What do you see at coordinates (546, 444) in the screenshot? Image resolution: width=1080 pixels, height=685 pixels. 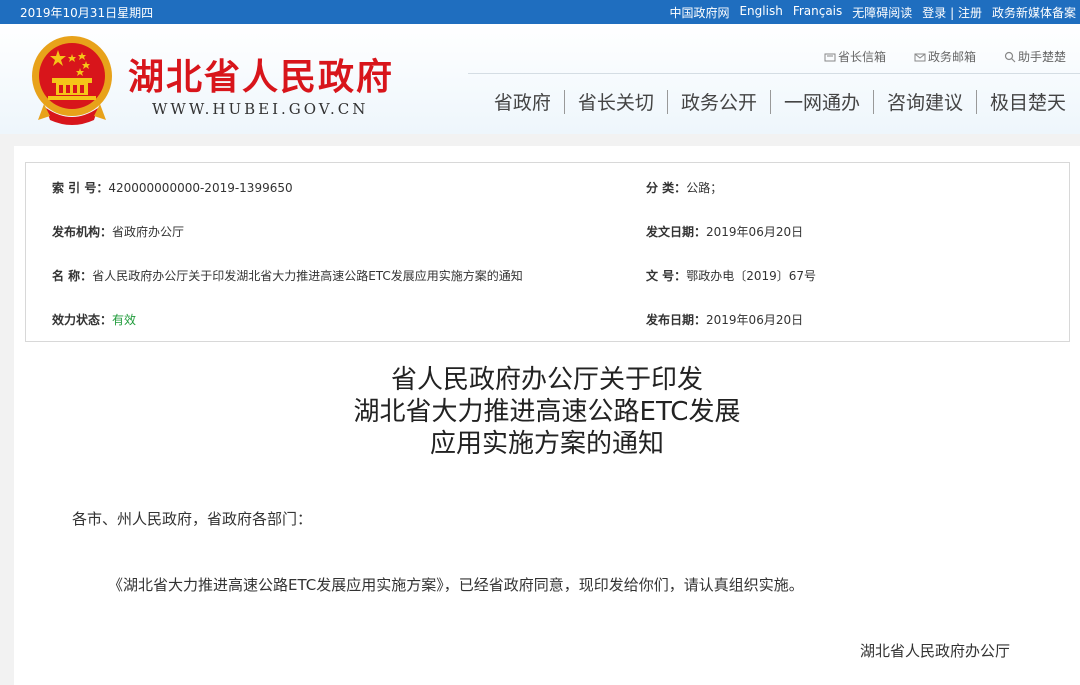 I see `article-title-line: 应用实施方案的通知` at bounding box center [546, 444].